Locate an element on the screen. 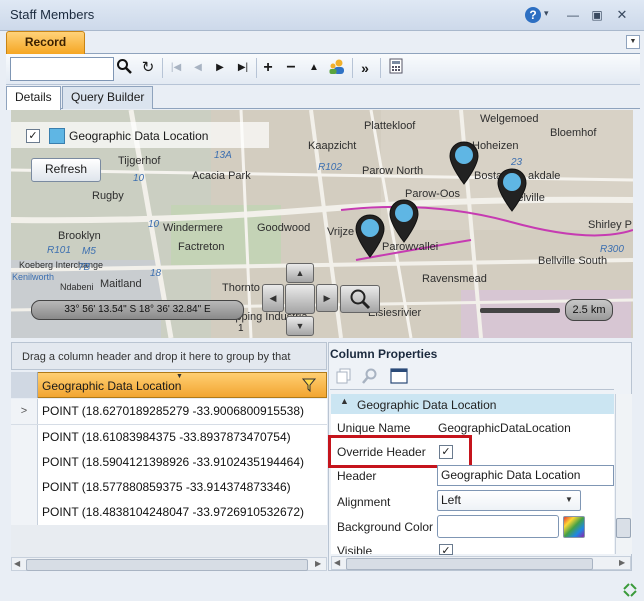 Image resolution: width=644 pixels, height=601 pixels. minimize-icon: — is located at coordinates (573, 15).